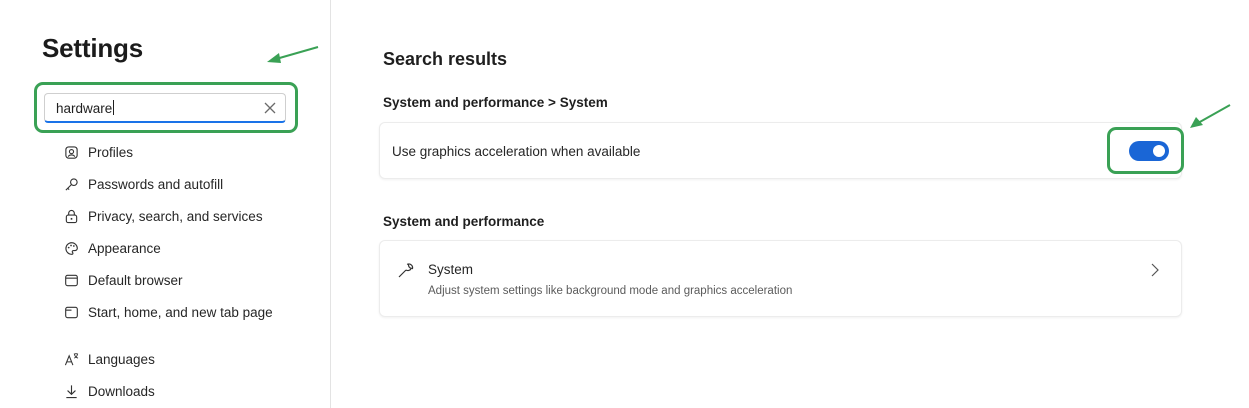 This screenshot has width=1249, height=408. What do you see at coordinates (156, 184) in the screenshot?
I see `sidebar-item-label: Passwords and autofill` at bounding box center [156, 184].